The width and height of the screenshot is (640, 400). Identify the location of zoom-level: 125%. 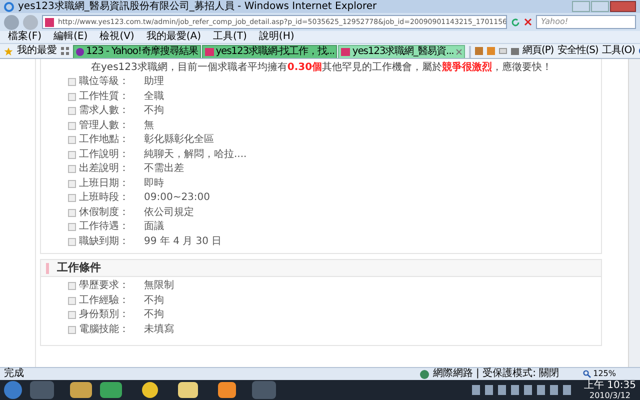
(604, 374).